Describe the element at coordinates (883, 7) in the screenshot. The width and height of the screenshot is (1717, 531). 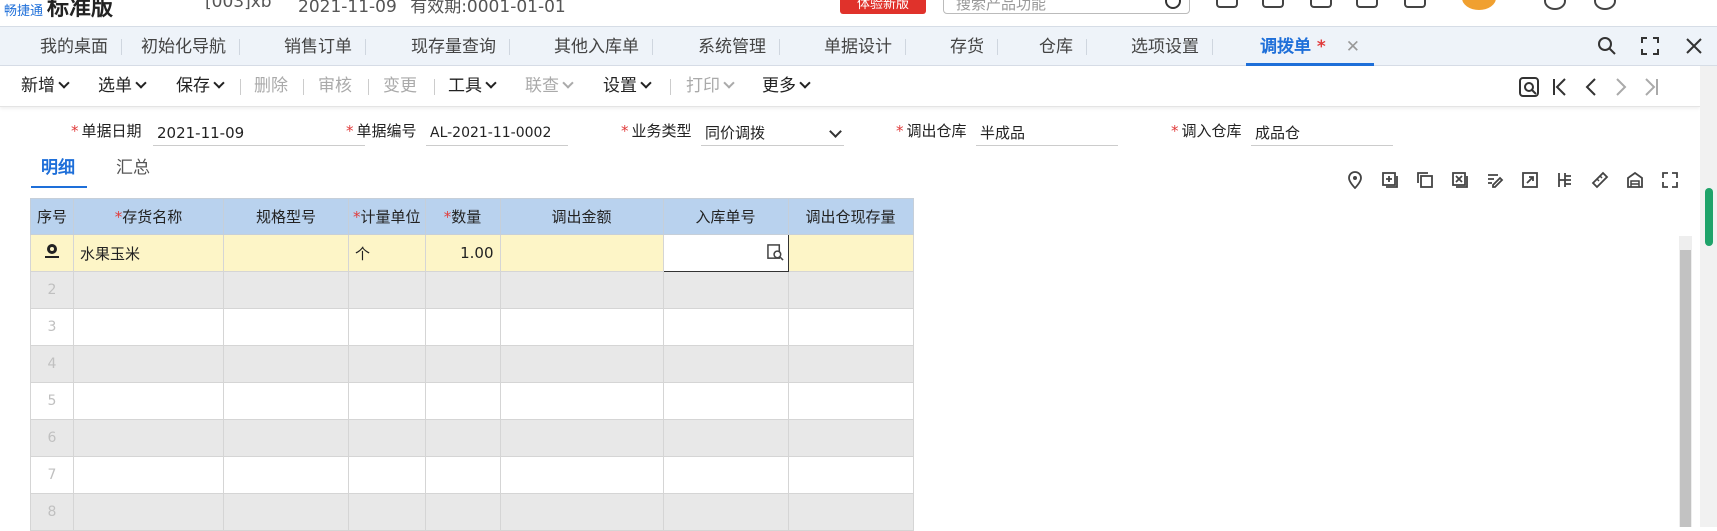
I see `trial-new-version-button: 体验新版` at that location.